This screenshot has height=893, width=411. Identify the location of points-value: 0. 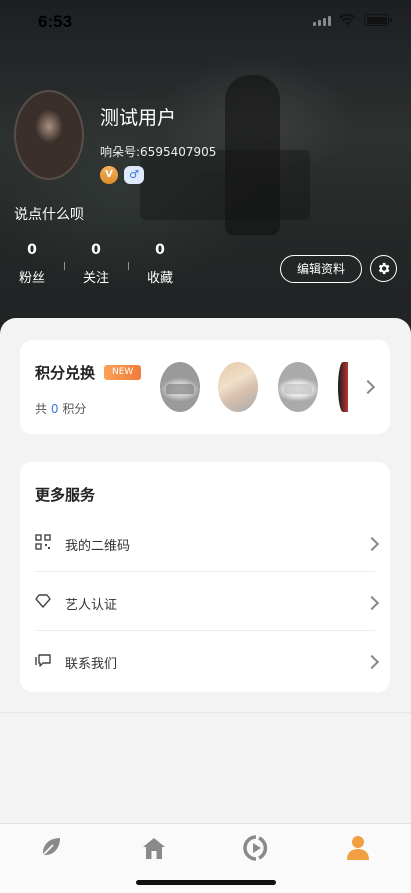
(54, 409).